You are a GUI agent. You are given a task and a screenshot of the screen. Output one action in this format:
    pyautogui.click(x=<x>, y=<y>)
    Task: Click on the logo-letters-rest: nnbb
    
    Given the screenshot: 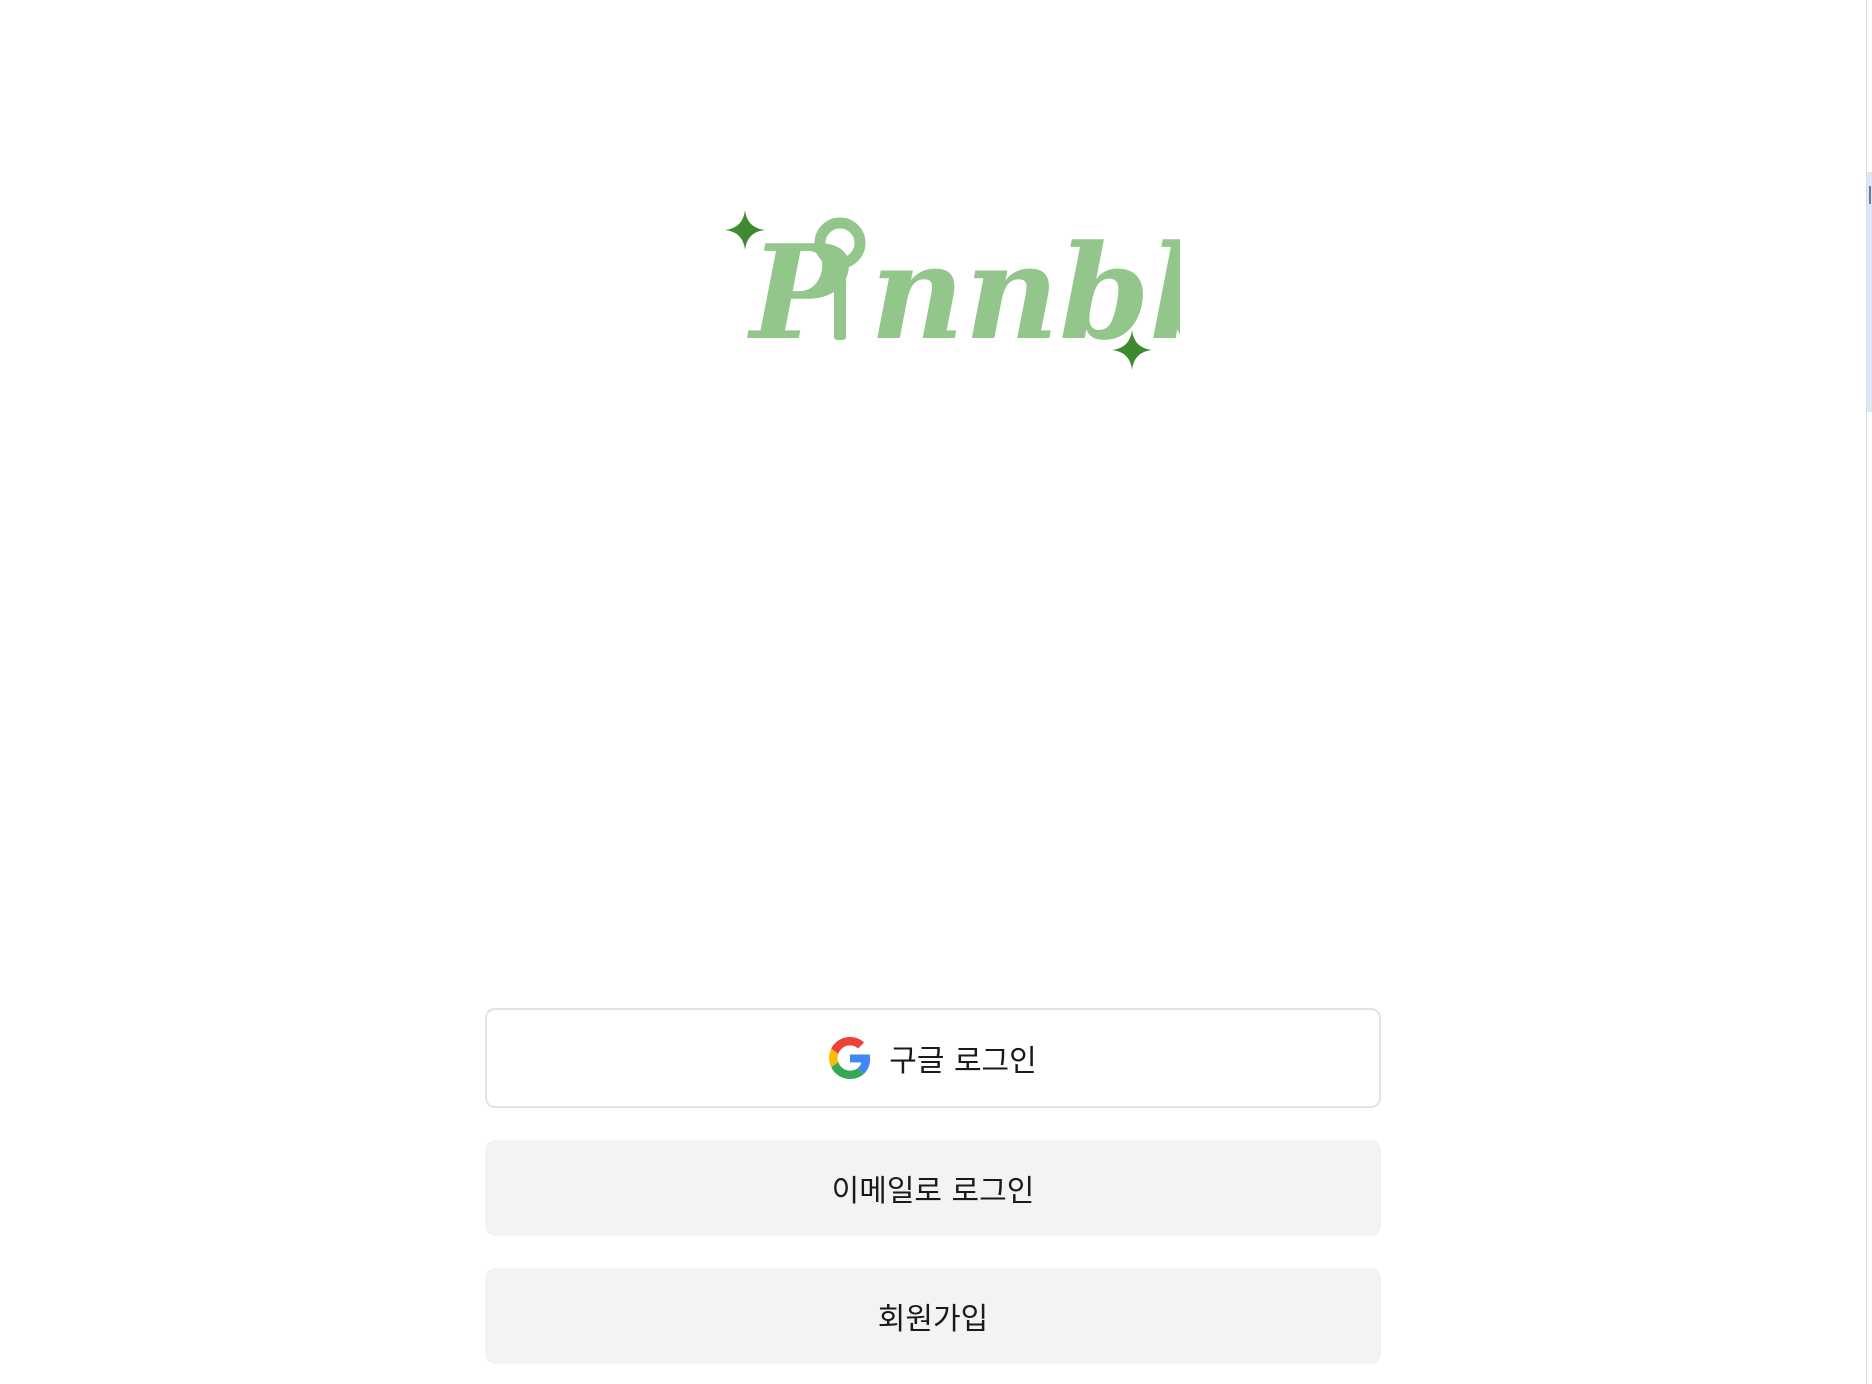 What is the action you would take?
    pyautogui.click(x=1025, y=292)
    